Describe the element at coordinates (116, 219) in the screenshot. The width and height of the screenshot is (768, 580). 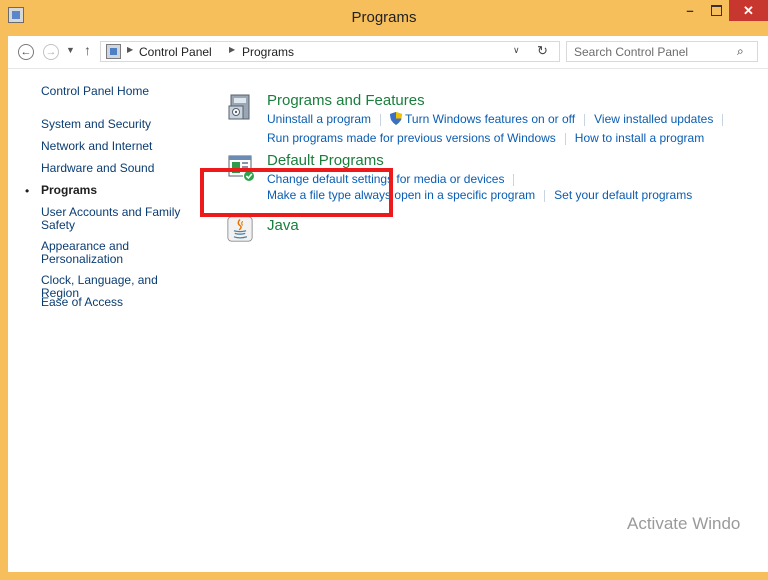
I see `sidebar-item-user-accounts: User Accounts and Family Safety` at that location.